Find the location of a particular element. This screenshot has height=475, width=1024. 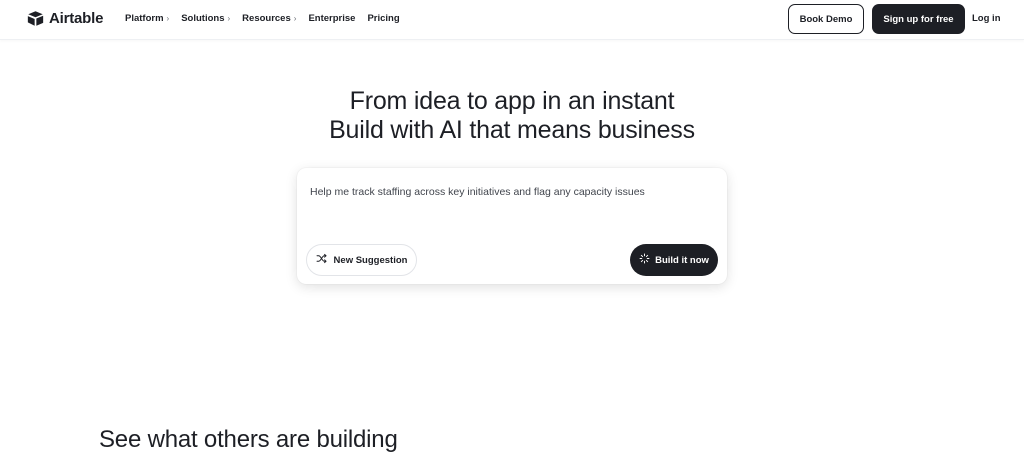

new-suggestion-label: New Suggestion is located at coordinates (370, 260).